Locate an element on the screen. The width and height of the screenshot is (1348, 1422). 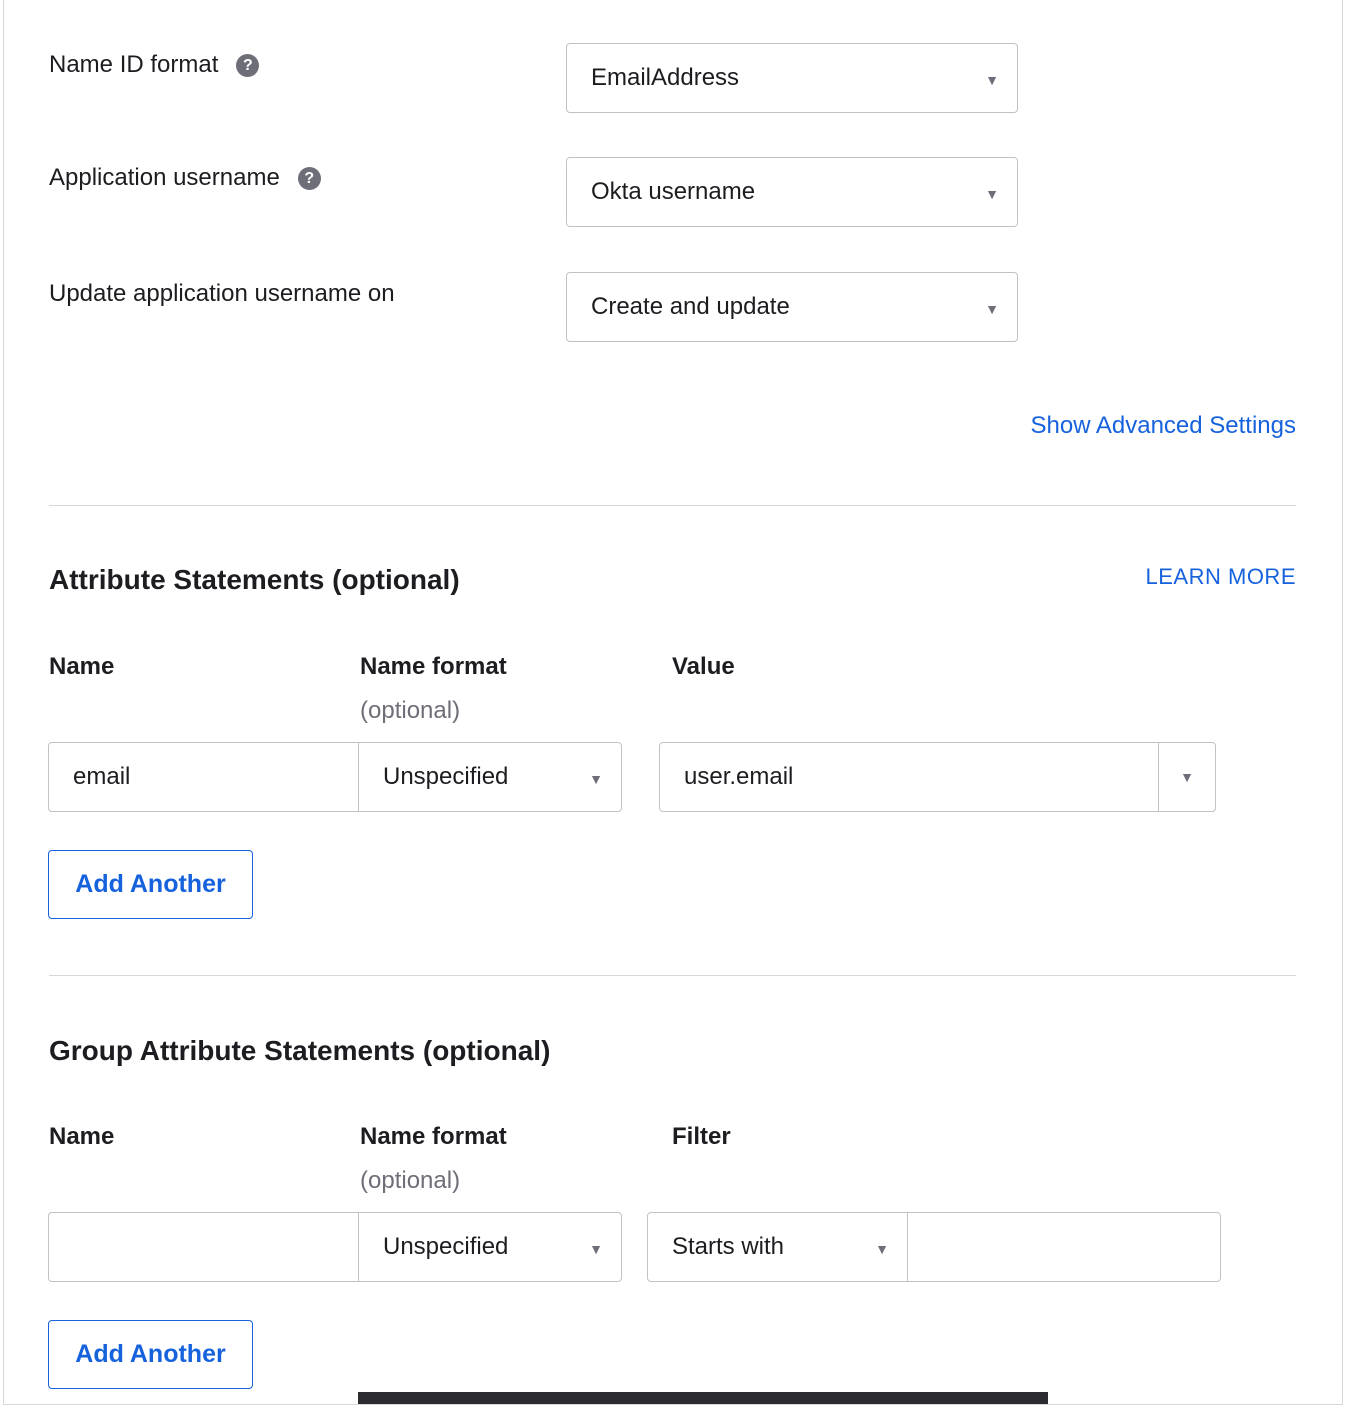
filter-type-select: Starts with ▼ is located at coordinates (777, 1247).